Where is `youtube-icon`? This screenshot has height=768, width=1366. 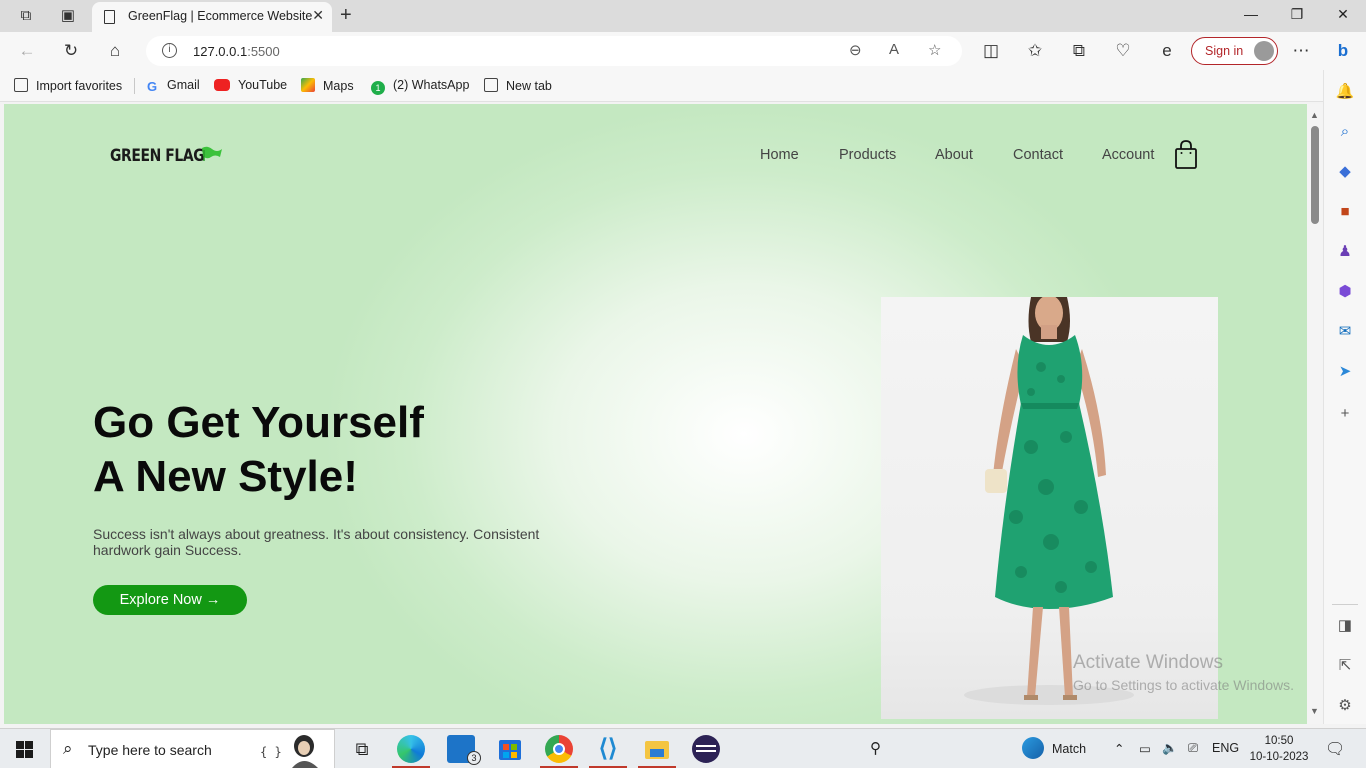 youtube-icon is located at coordinates (222, 85).